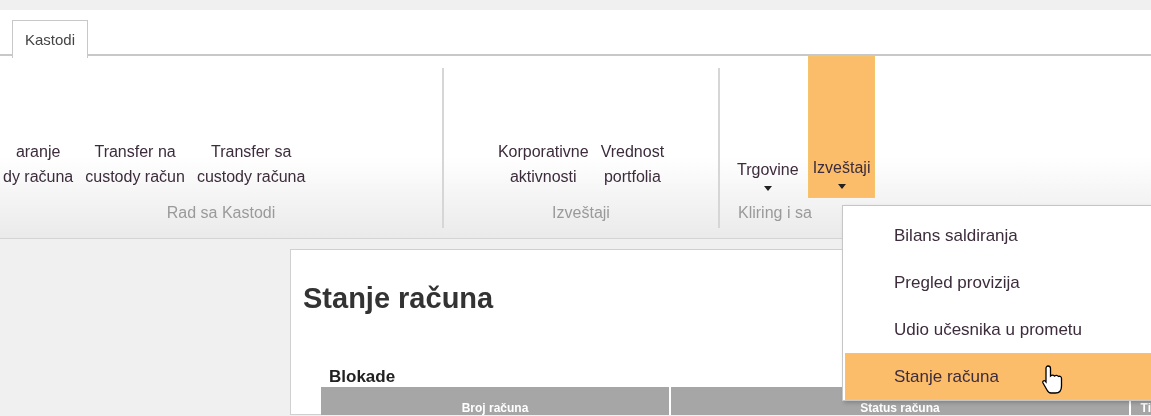  What do you see at coordinates (221, 212) in the screenshot?
I see `group-label: Rad sa Kastodi` at bounding box center [221, 212].